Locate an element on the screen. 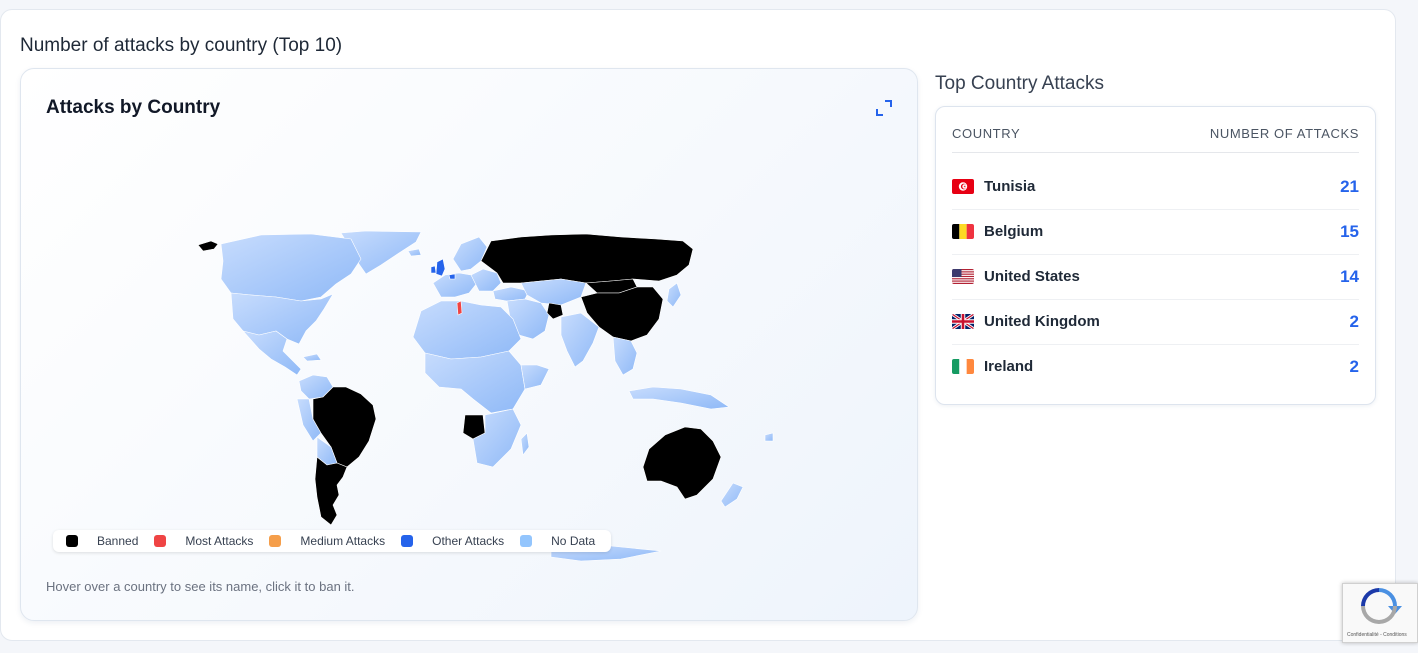 The height and width of the screenshot is (653, 1418). tunisia-flag-icon is located at coordinates (963, 186).